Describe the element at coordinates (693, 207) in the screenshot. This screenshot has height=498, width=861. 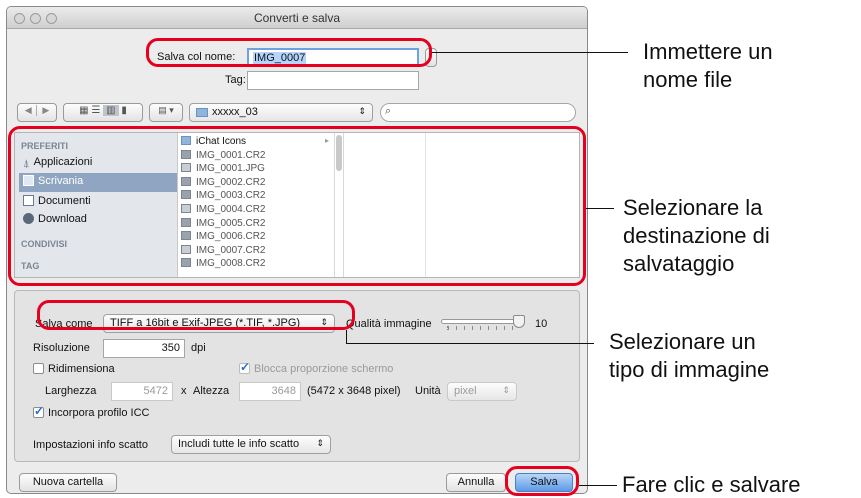
I see `callout-line: Selezionare la` at that location.